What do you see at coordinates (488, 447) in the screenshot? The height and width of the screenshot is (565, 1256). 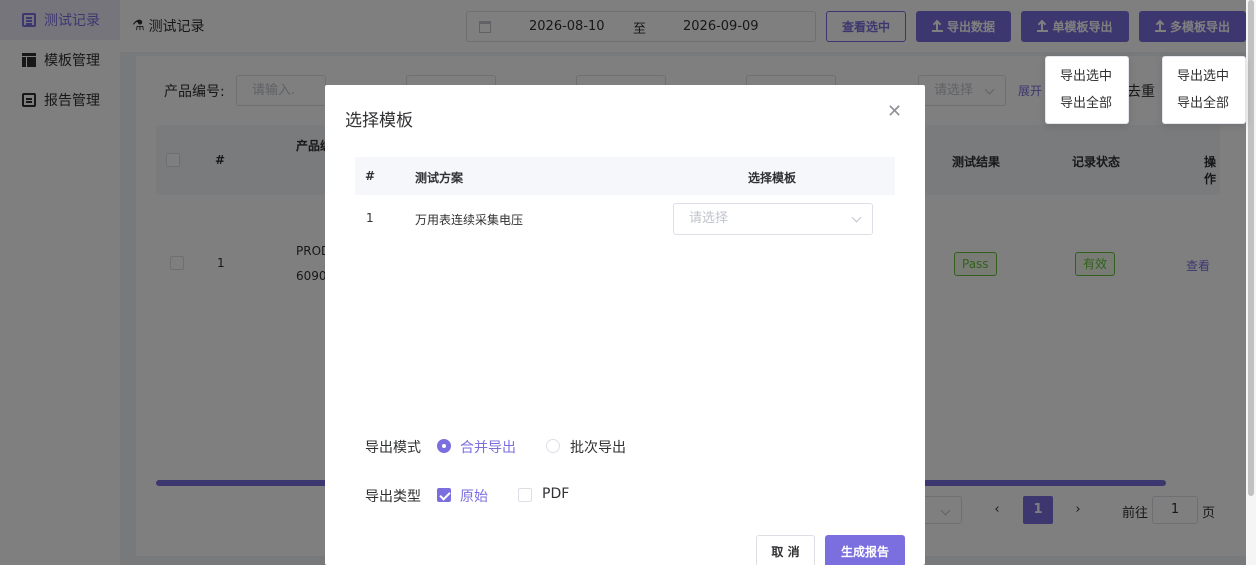 I see `export-mode-merge-label: 合并导出` at bounding box center [488, 447].